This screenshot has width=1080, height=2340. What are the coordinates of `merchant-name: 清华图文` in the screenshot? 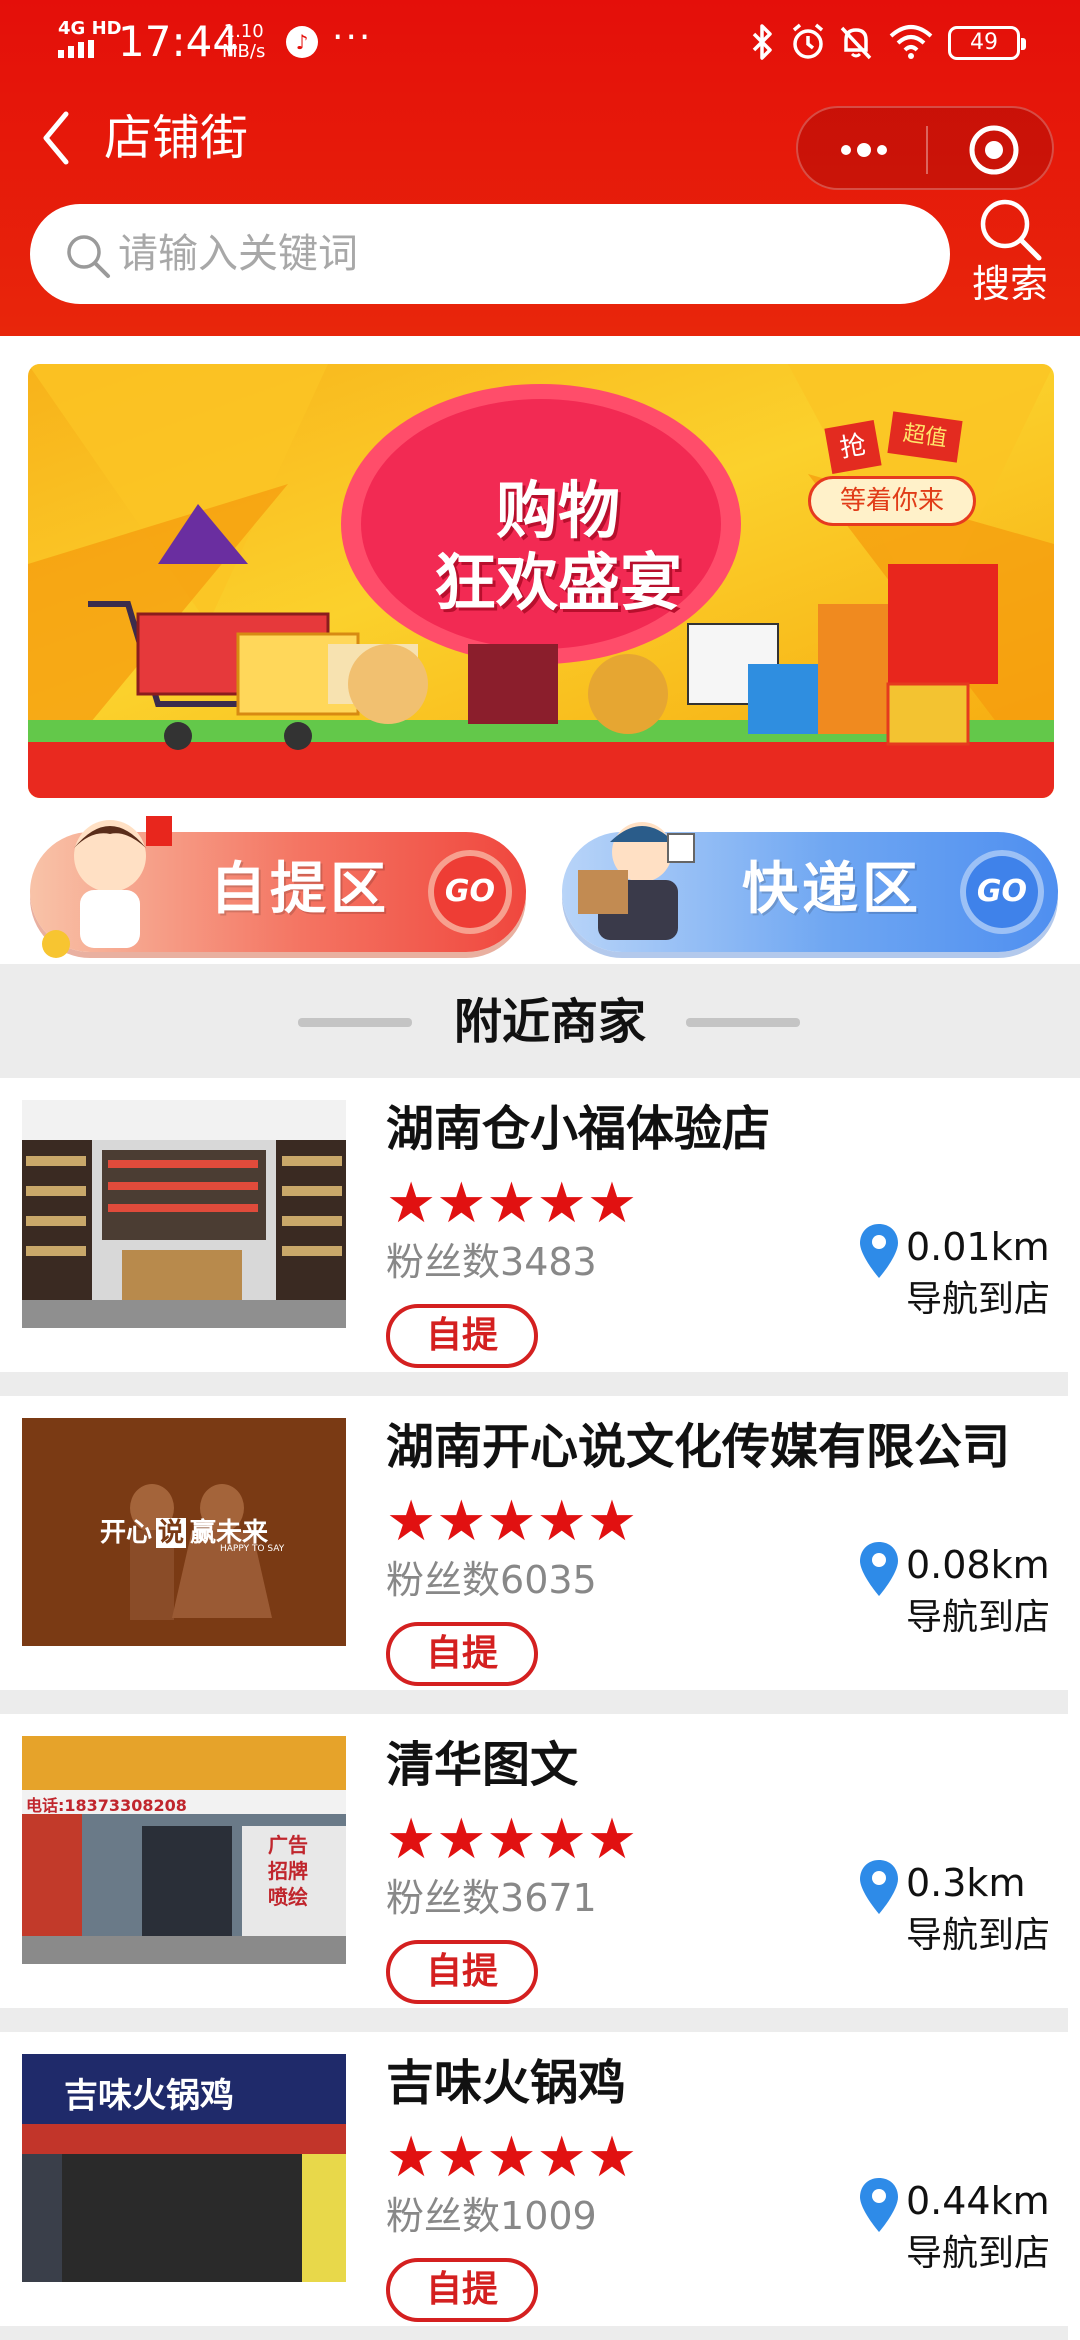 It's located at (482, 1765).